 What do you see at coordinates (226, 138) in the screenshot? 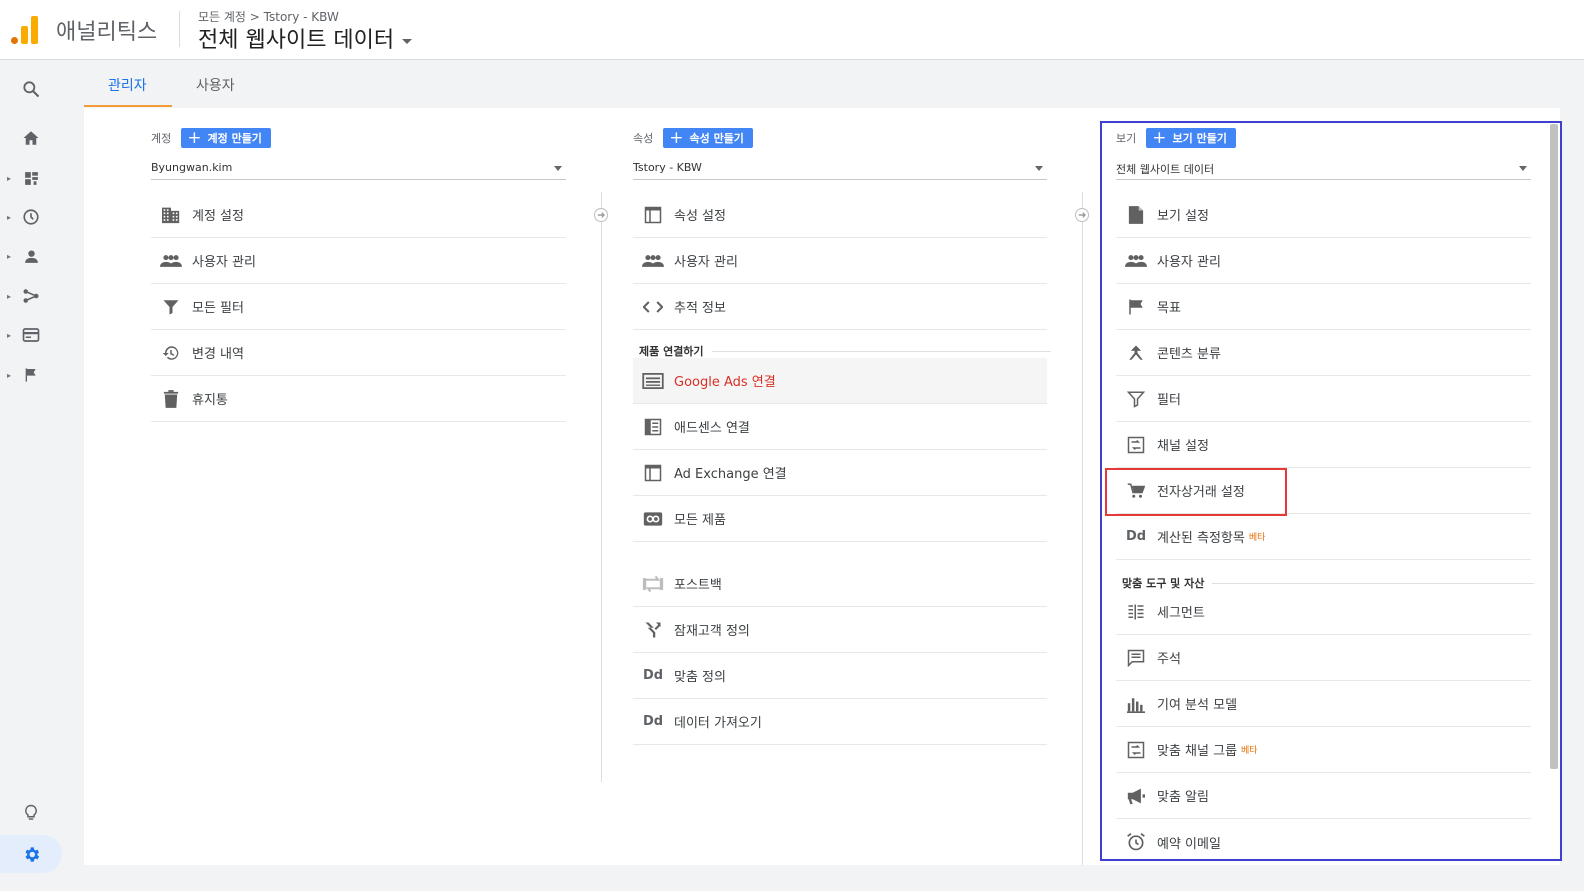
I see `create-account-button: + 계정 만들기` at bounding box center [226, 138].